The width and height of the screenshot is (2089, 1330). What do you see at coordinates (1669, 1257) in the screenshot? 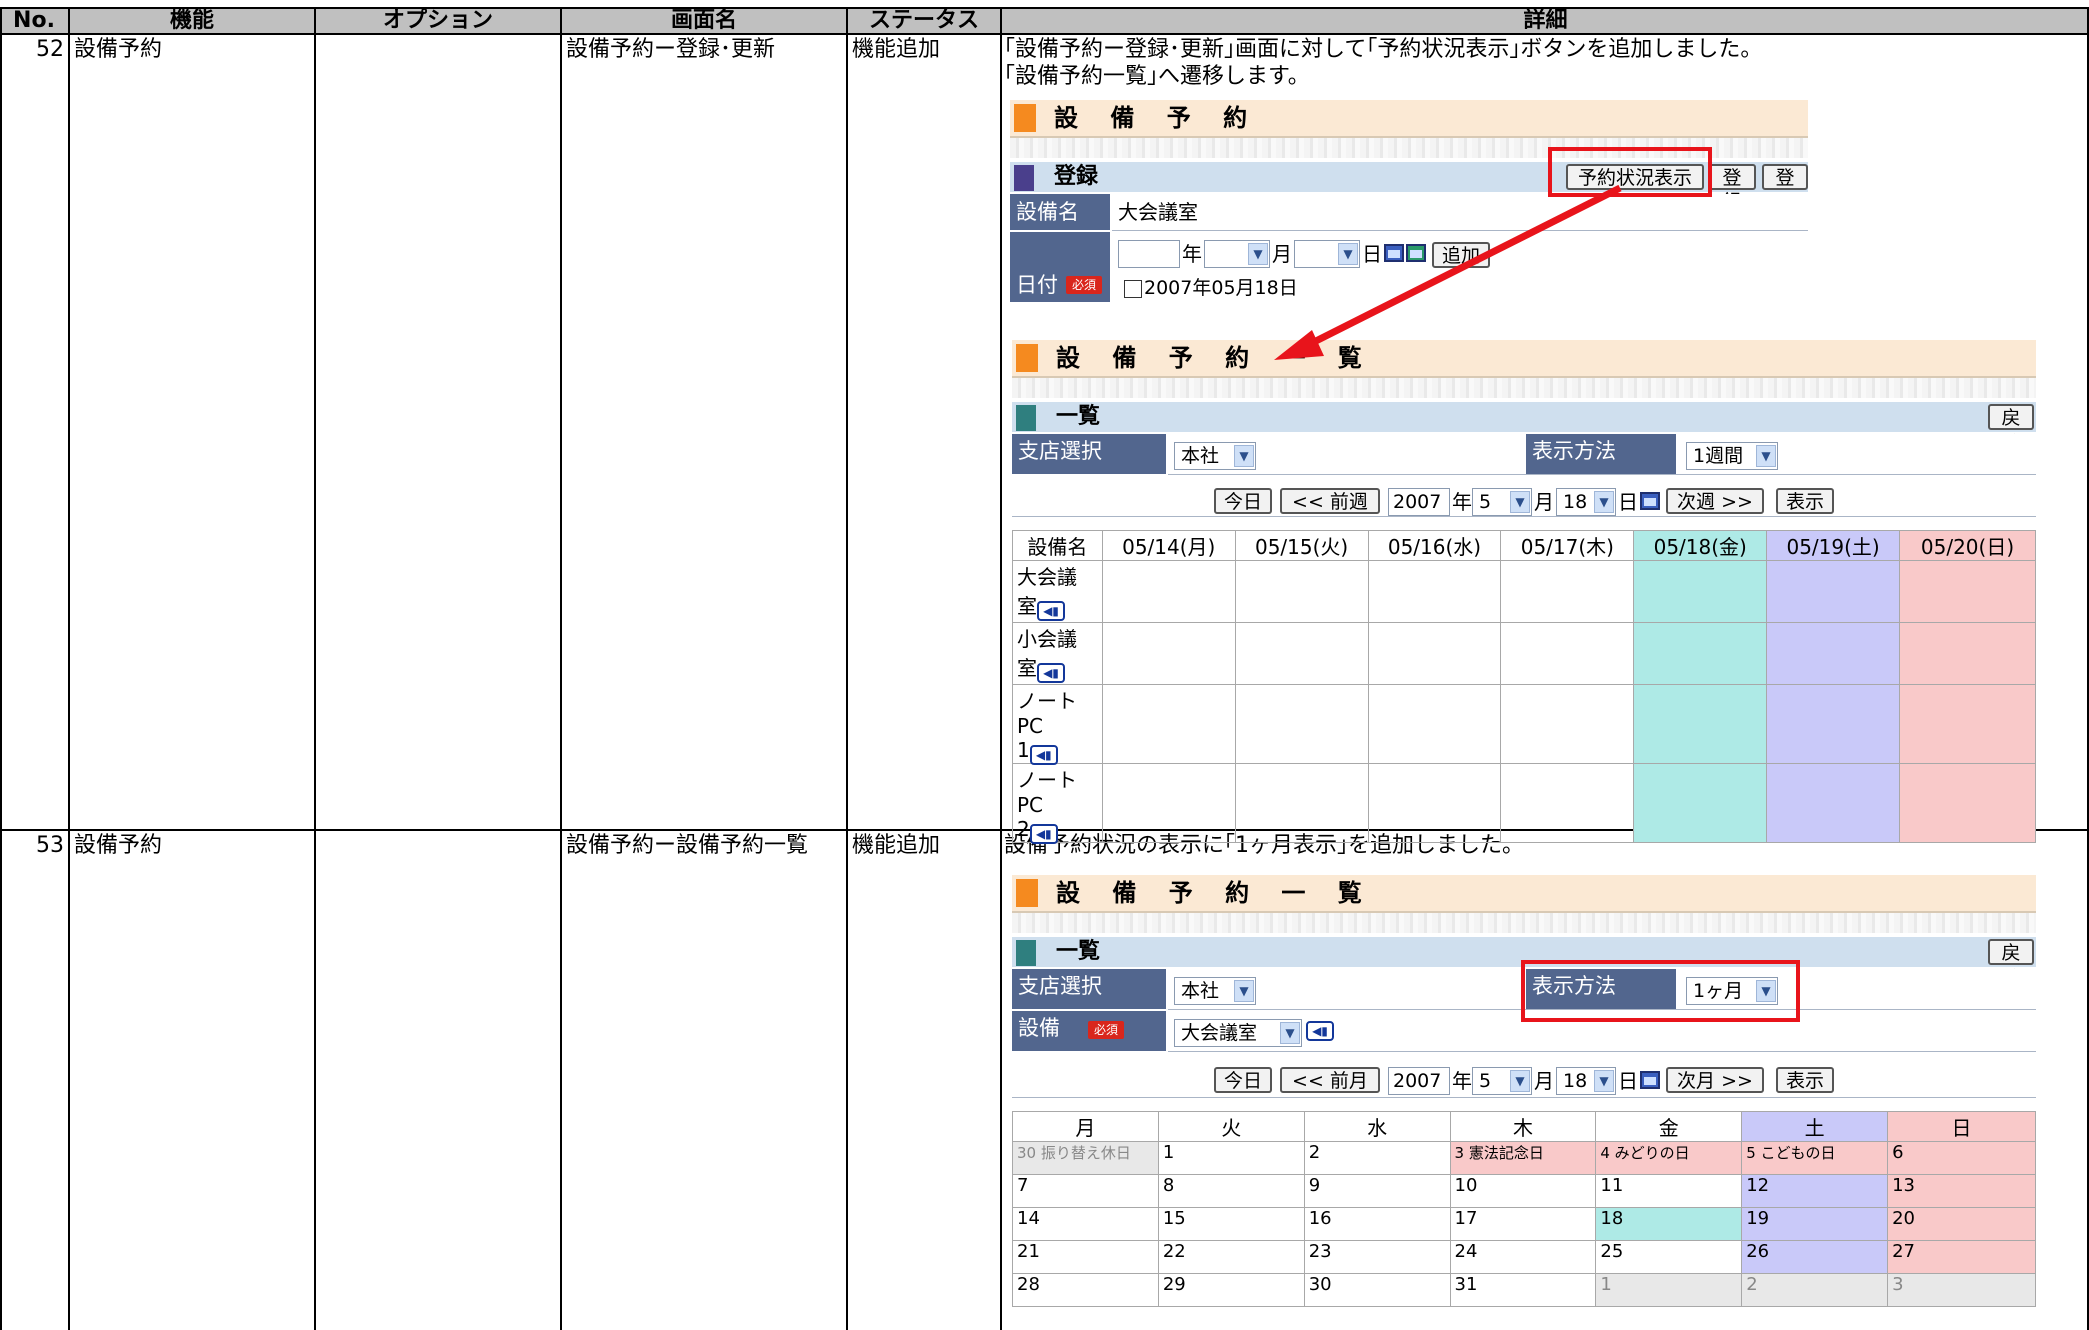
I see `calendar-day: 25` at bounding box center [1669, 1257].